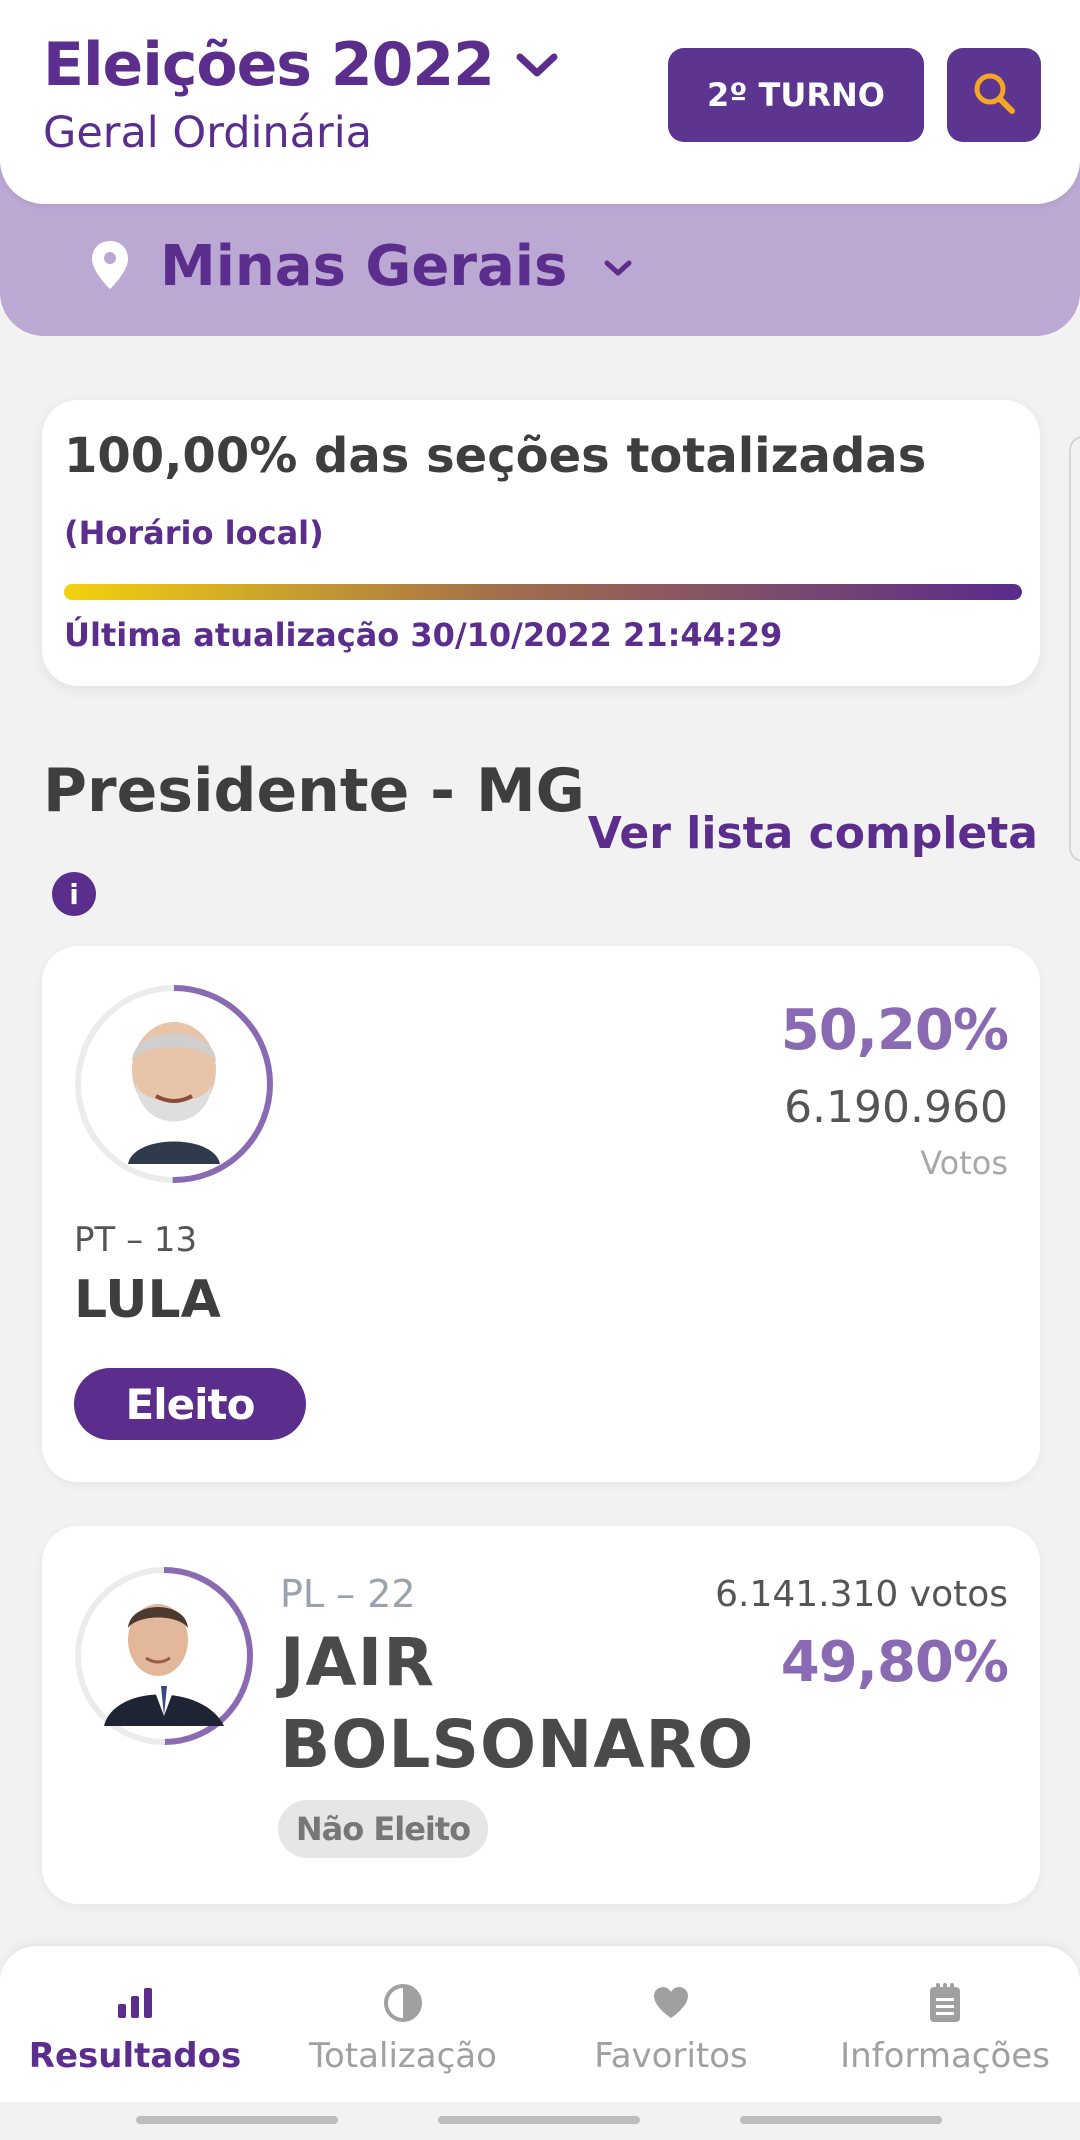 Image resolution: width=1080 pixels, height=2140 pixels. I want to click on candidate-votes: 6.190.960, so click(896, 1107).